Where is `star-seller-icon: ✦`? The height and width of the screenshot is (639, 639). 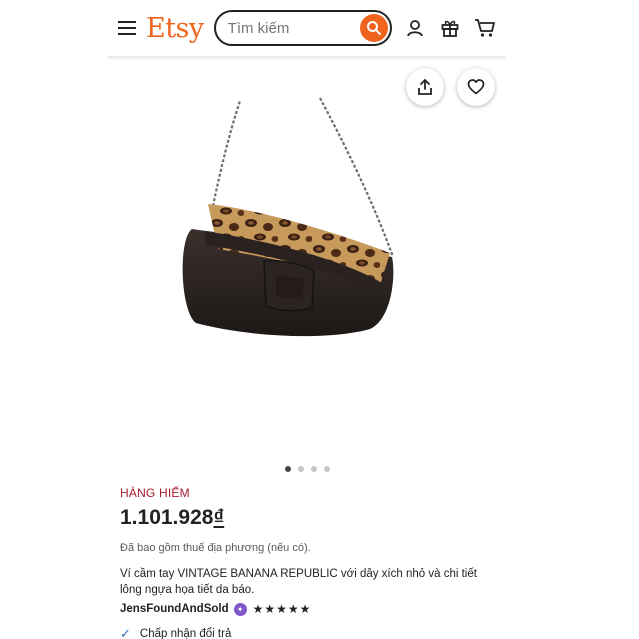 star-seller-icon: ✦ is located at coordinates (240, 609).